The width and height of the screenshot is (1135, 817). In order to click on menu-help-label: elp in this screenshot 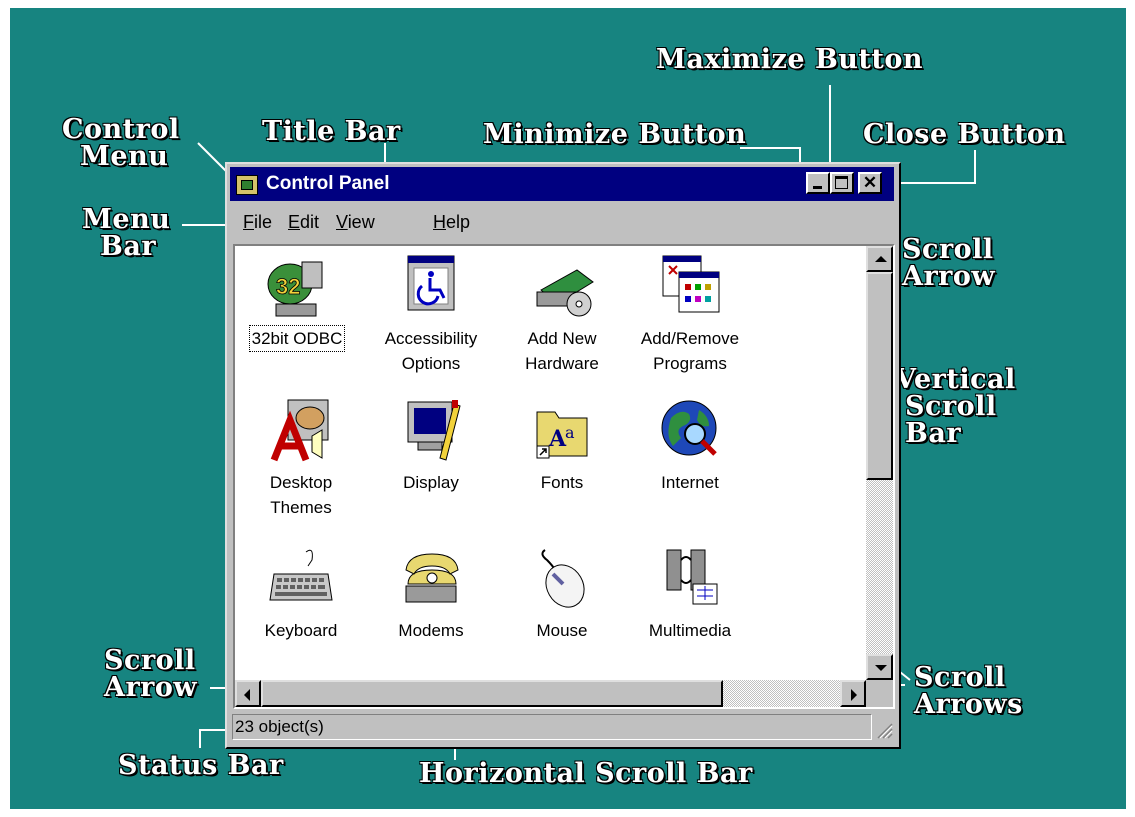, I will do `click(458, 222)`.